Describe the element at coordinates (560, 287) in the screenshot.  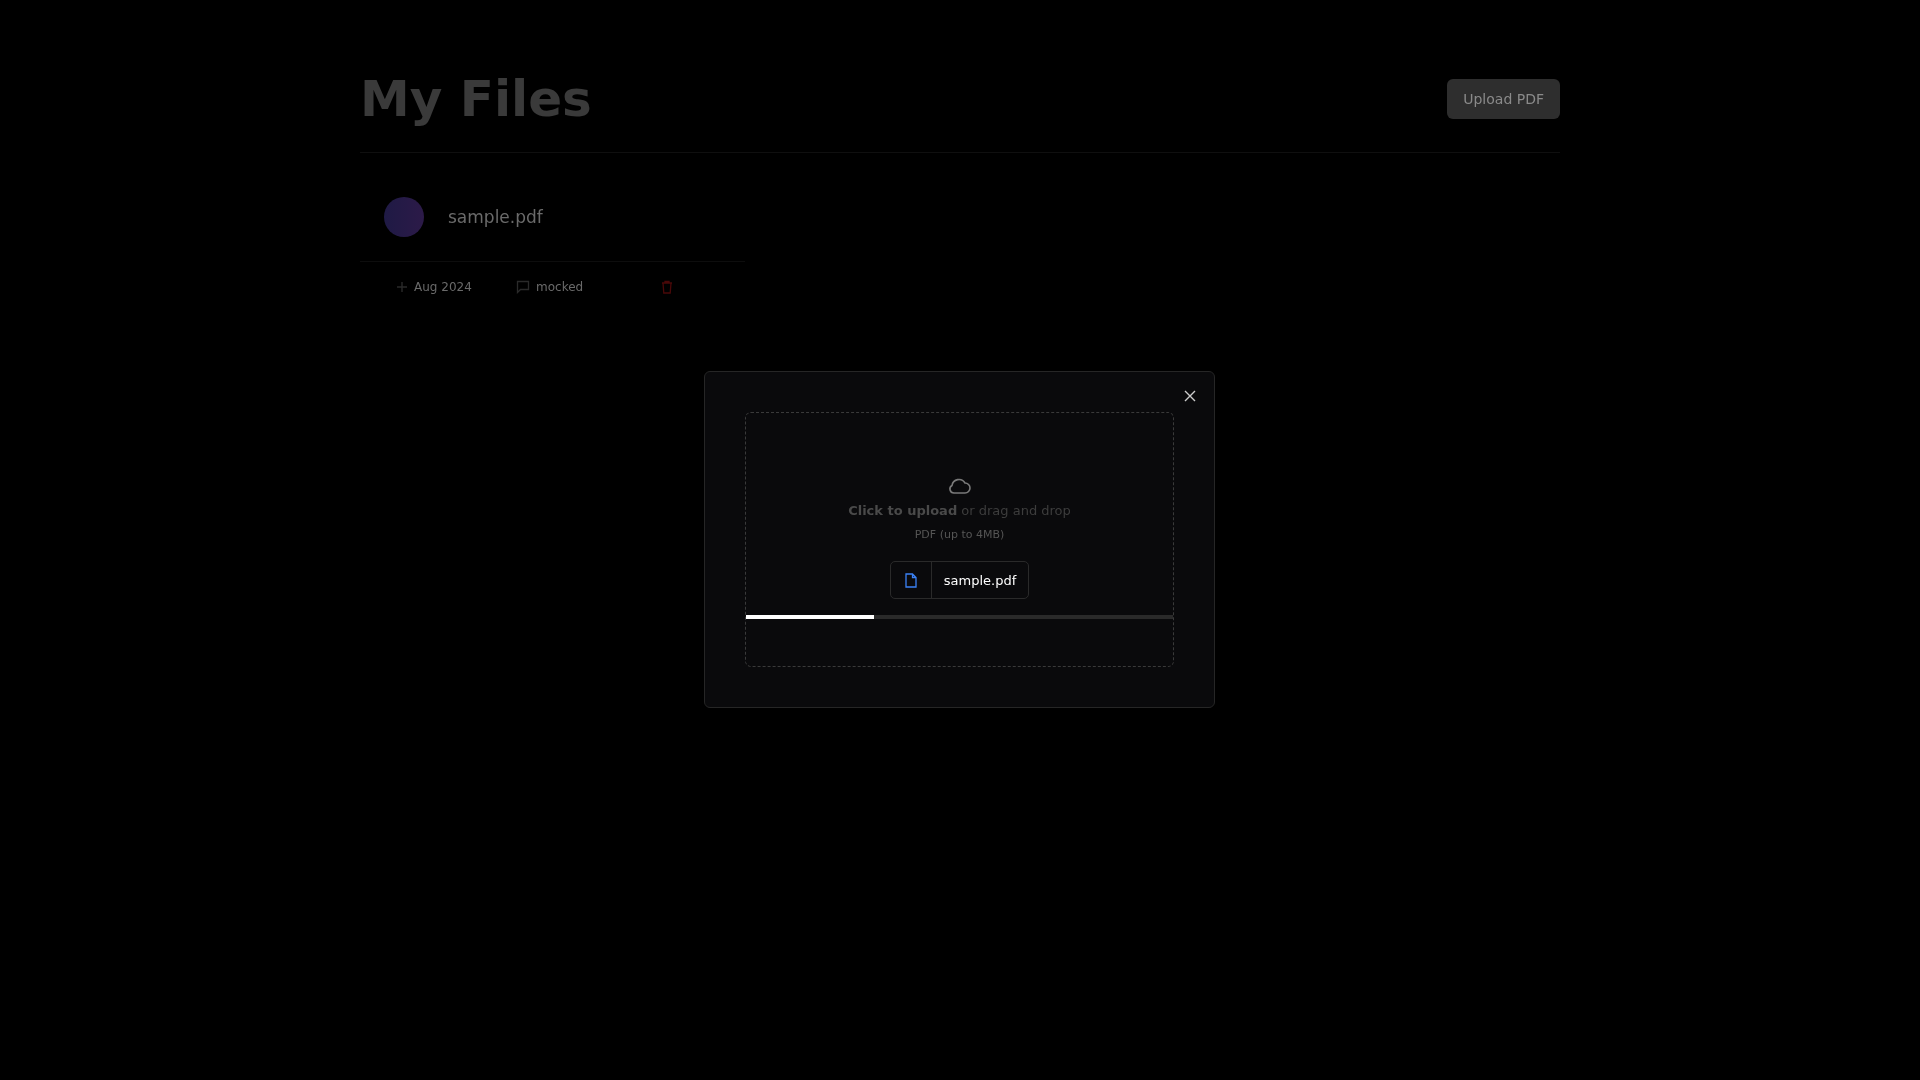
I see `file-status: mocked` at that location.